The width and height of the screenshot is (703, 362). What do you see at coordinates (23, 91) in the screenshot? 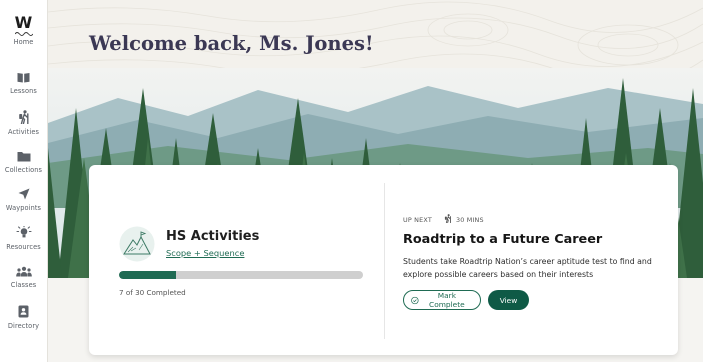
I see `sidebar-item-label: Lessons` at bounding box center [23, 91].